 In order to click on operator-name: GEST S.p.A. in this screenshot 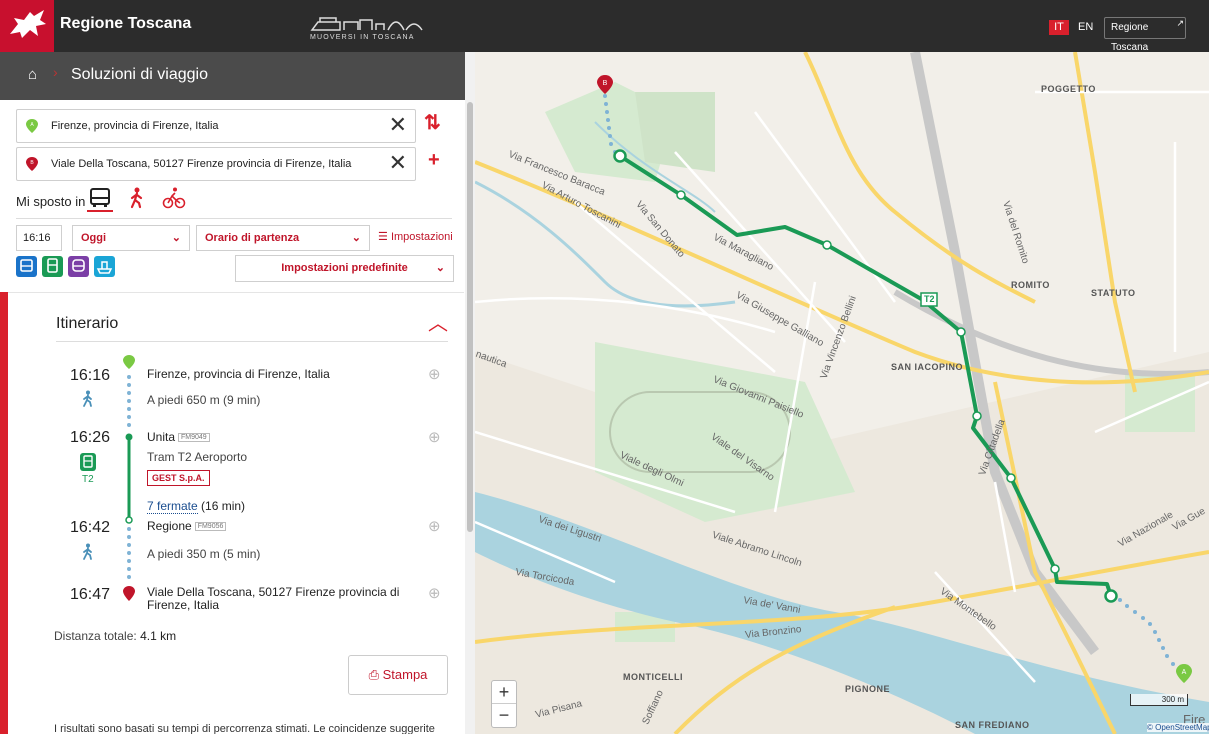, I will do `click(178, 478)`.